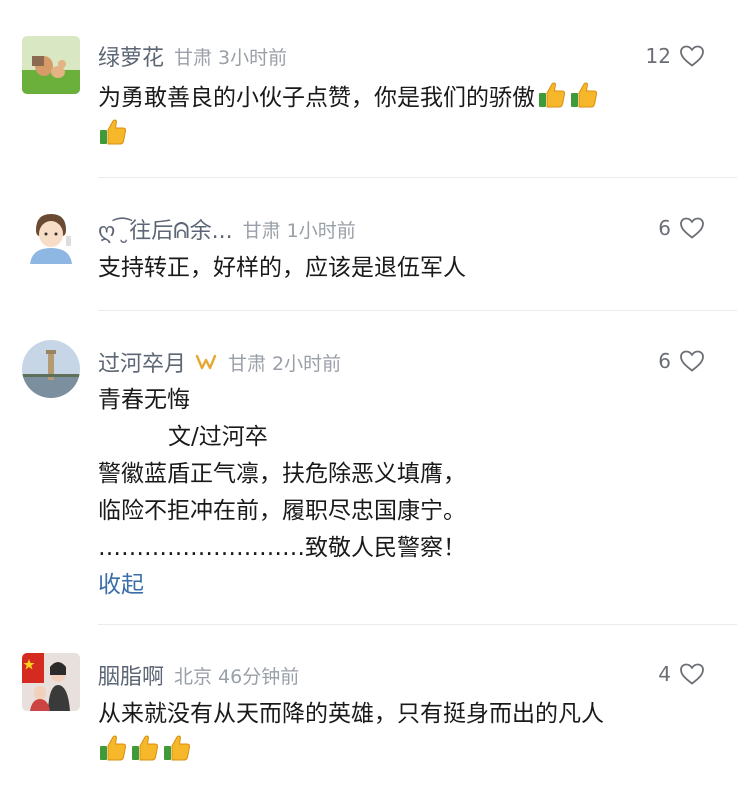  What do you see at coordinates (193, 676) in the screenshot?
I see `location: 北京` at bounding box center [193, 676].